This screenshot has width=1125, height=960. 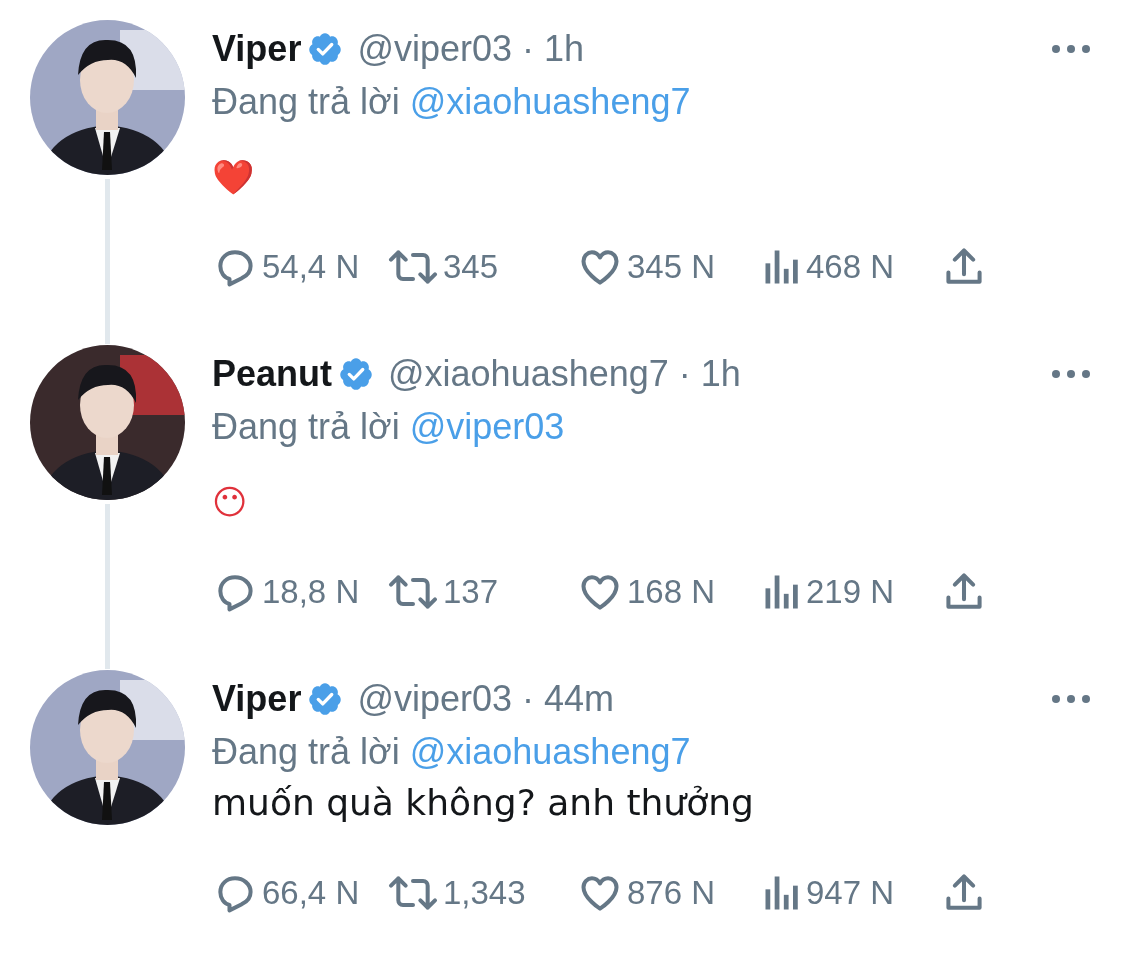 I want to click on emoji: ❤, so click(x=233, y=177).